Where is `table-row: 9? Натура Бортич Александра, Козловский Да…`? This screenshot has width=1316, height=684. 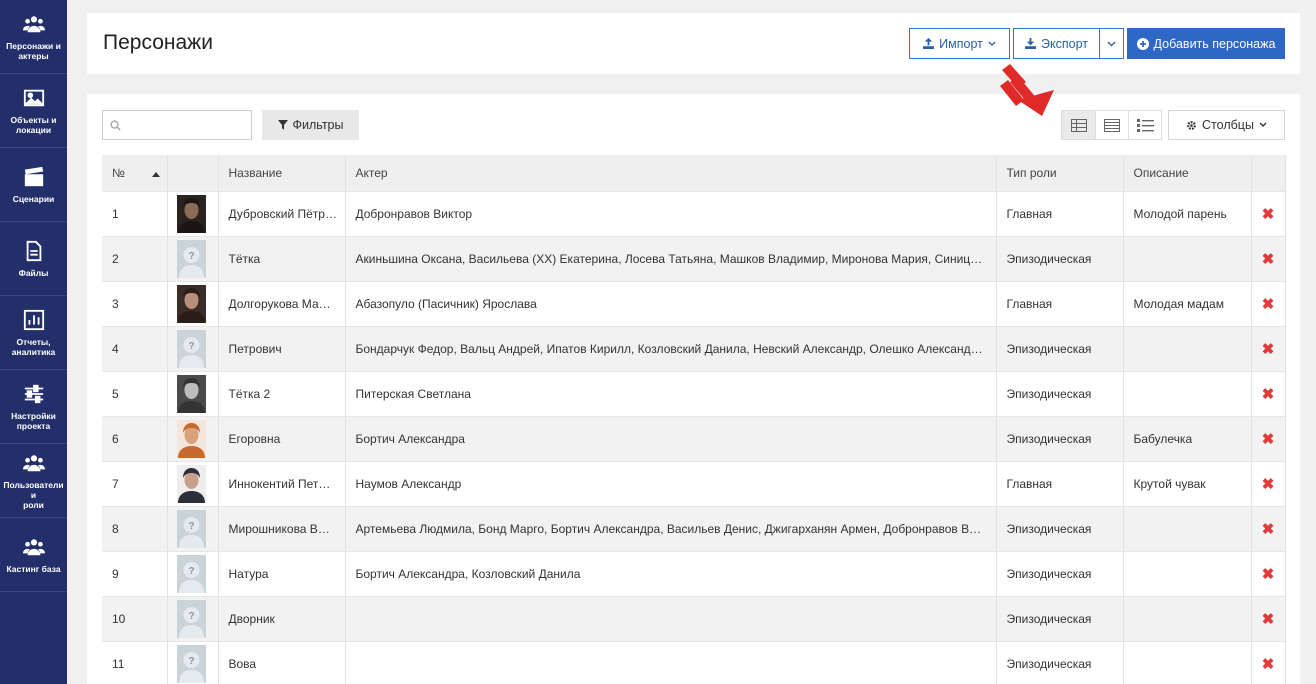 table-row: 9? Натура Бортич Александра, Козловский Да… is located at coordinates (694, 573).